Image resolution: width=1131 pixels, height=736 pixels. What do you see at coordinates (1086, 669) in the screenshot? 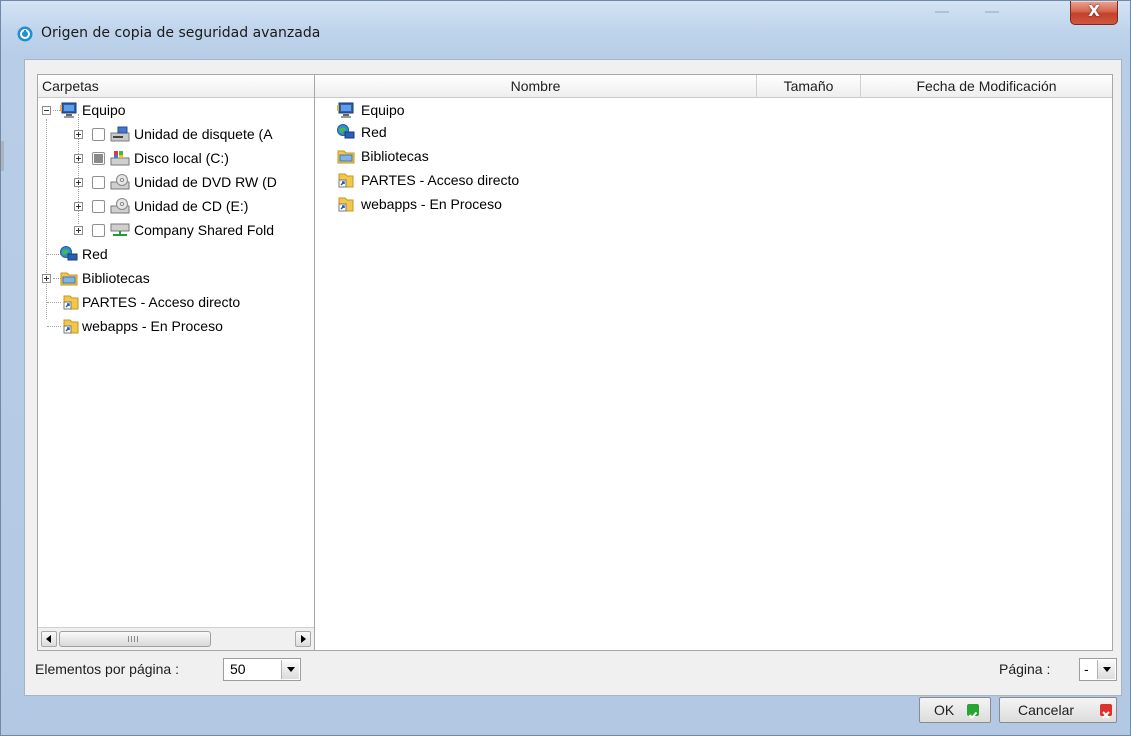
I see `page-value: -` at bounding box center [1086, 669].